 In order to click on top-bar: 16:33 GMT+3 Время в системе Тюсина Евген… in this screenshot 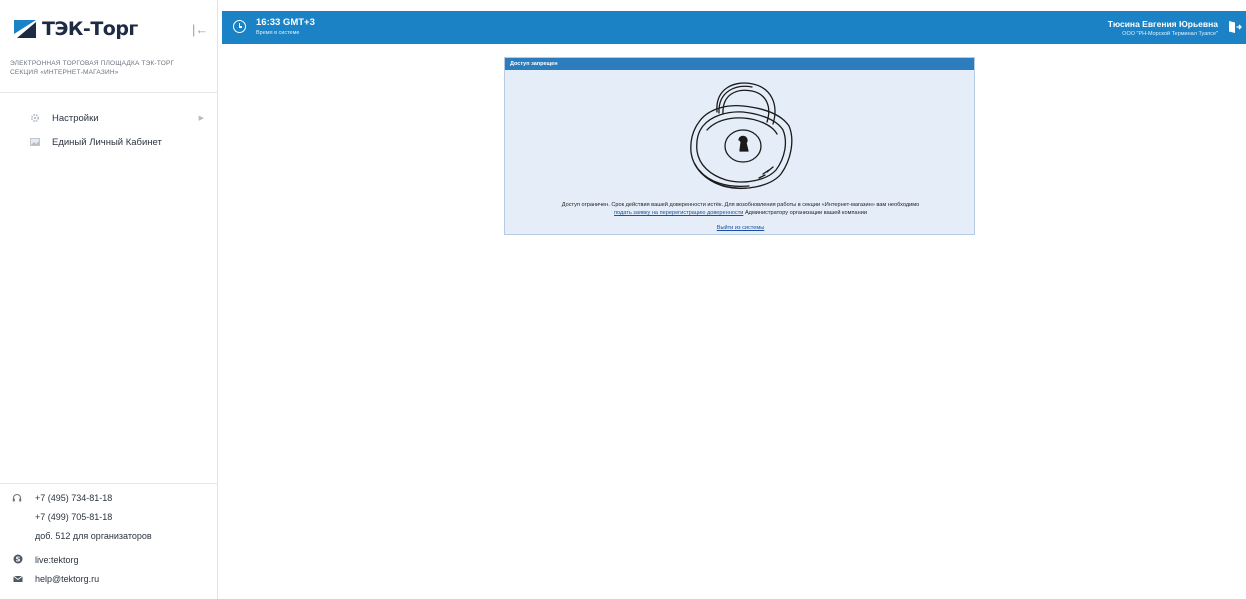, I will do `click(734, 27)`.